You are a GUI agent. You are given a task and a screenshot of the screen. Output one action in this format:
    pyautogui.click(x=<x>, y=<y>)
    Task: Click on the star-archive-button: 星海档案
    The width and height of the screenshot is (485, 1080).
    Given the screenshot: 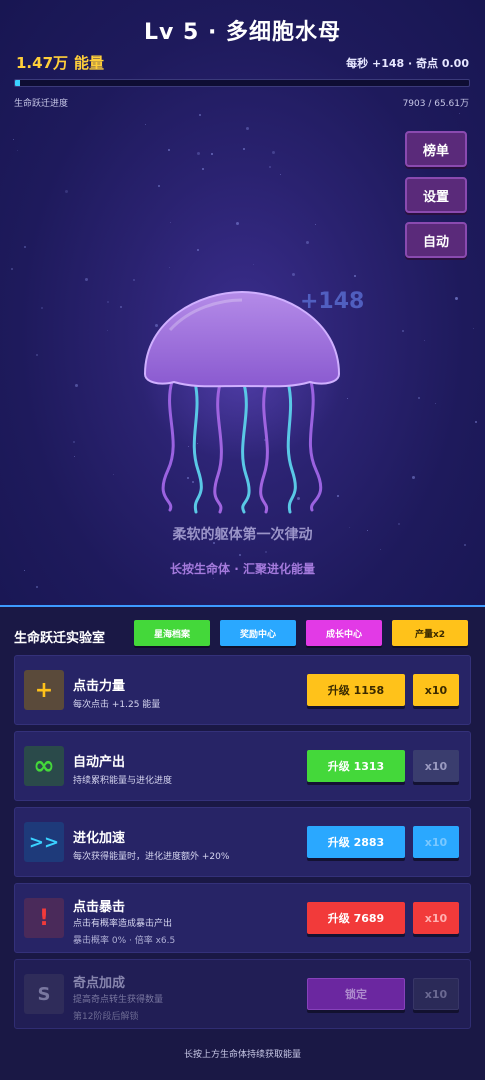 What is the action you would take?
    pyautogui.click(x=172, y=633)
    